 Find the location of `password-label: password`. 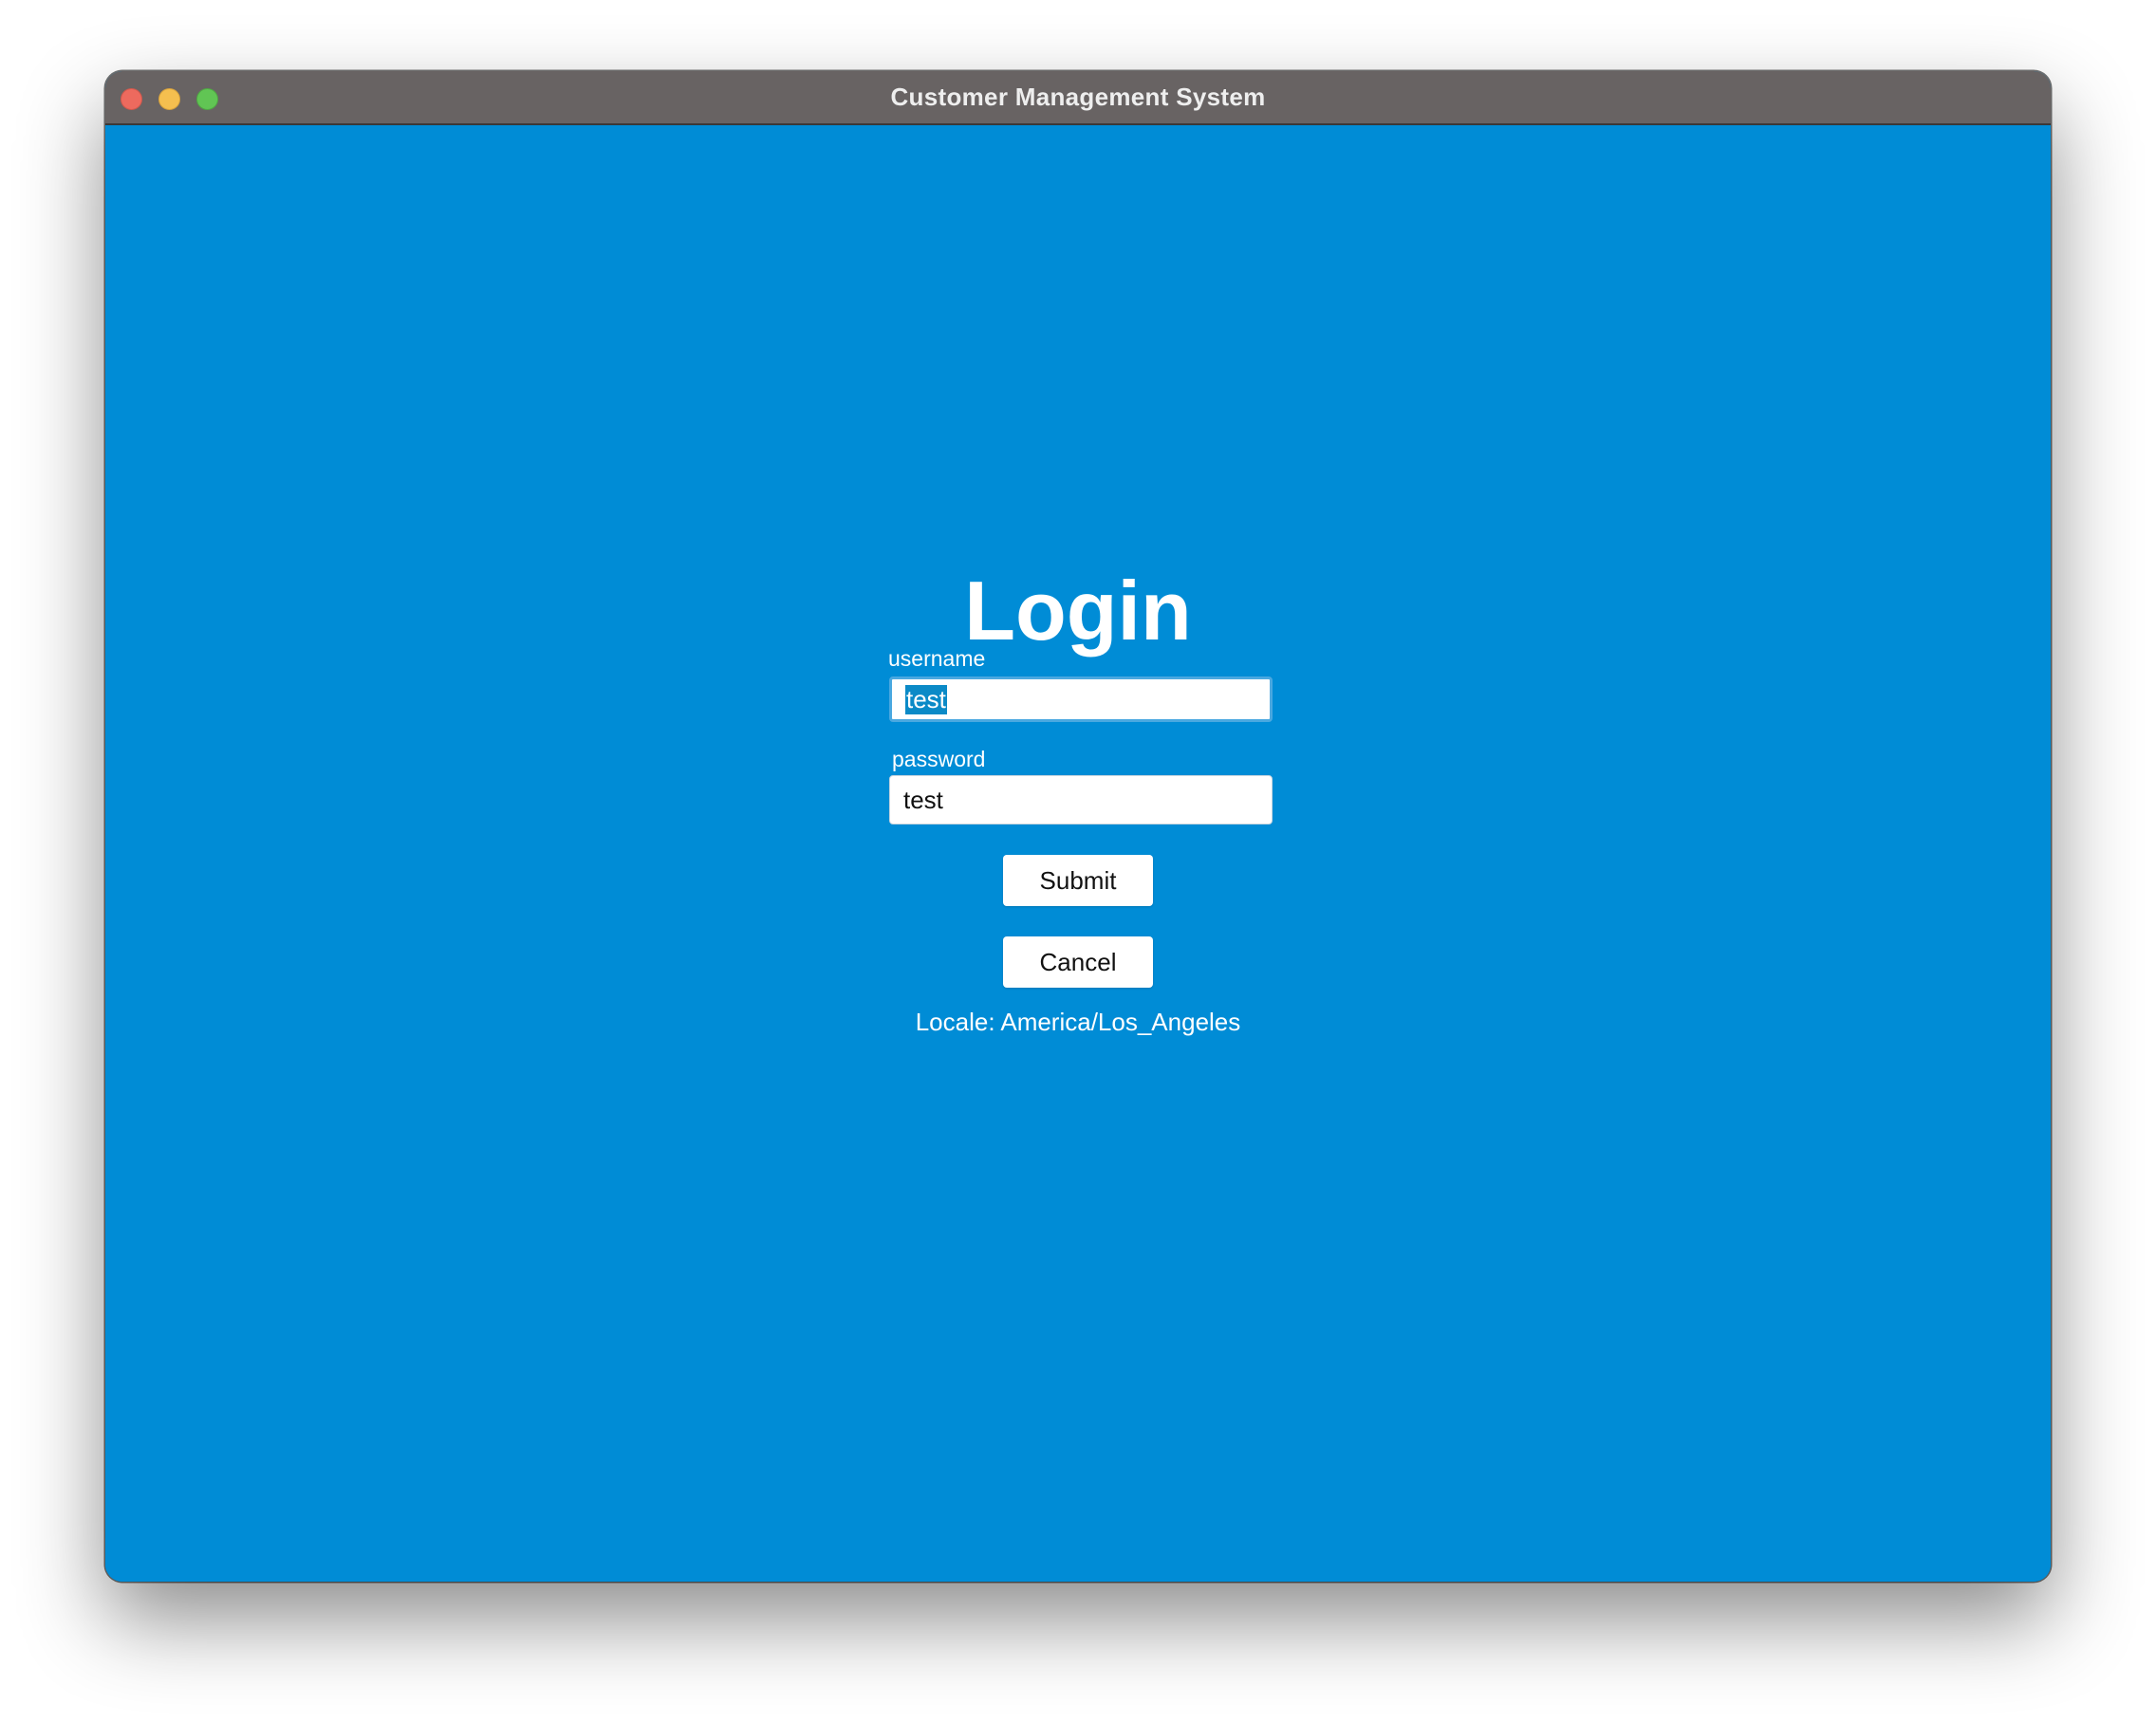

password-label: password is located at coordinates (939, 759).